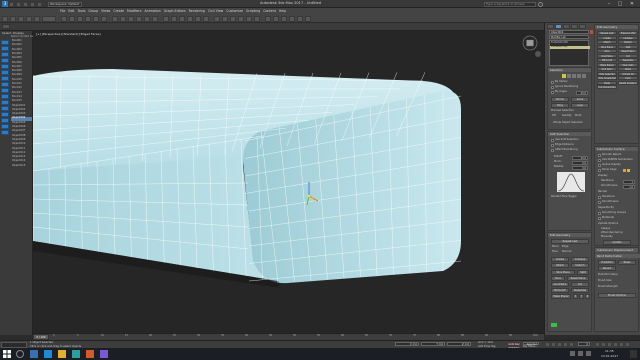 Image resolution: width=640 pixels, height=360 pixels. What do you see at coordinates (139, 18) in the screenshot?
I see `select-manipulate-icon` at bounding box center [139, 18].